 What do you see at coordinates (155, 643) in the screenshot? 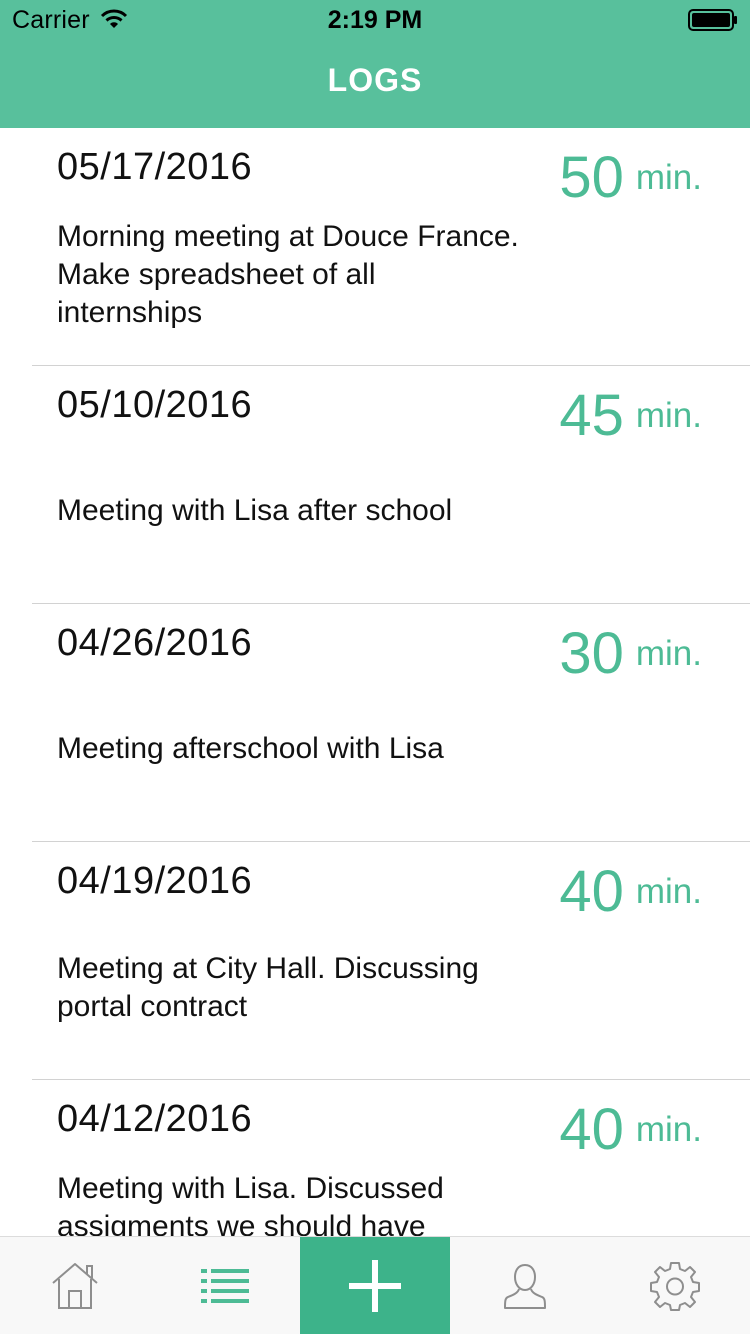
I see `log-date: 04/26/2016` at bounding box center [155, 643].